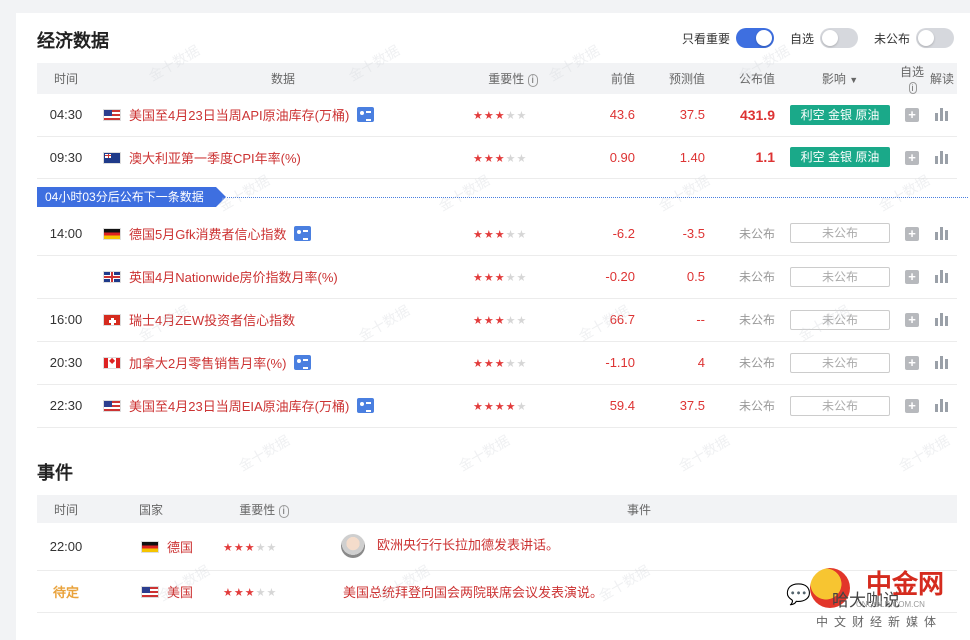  I want to click on toggle-watchlist-switch, so click(838, 38).